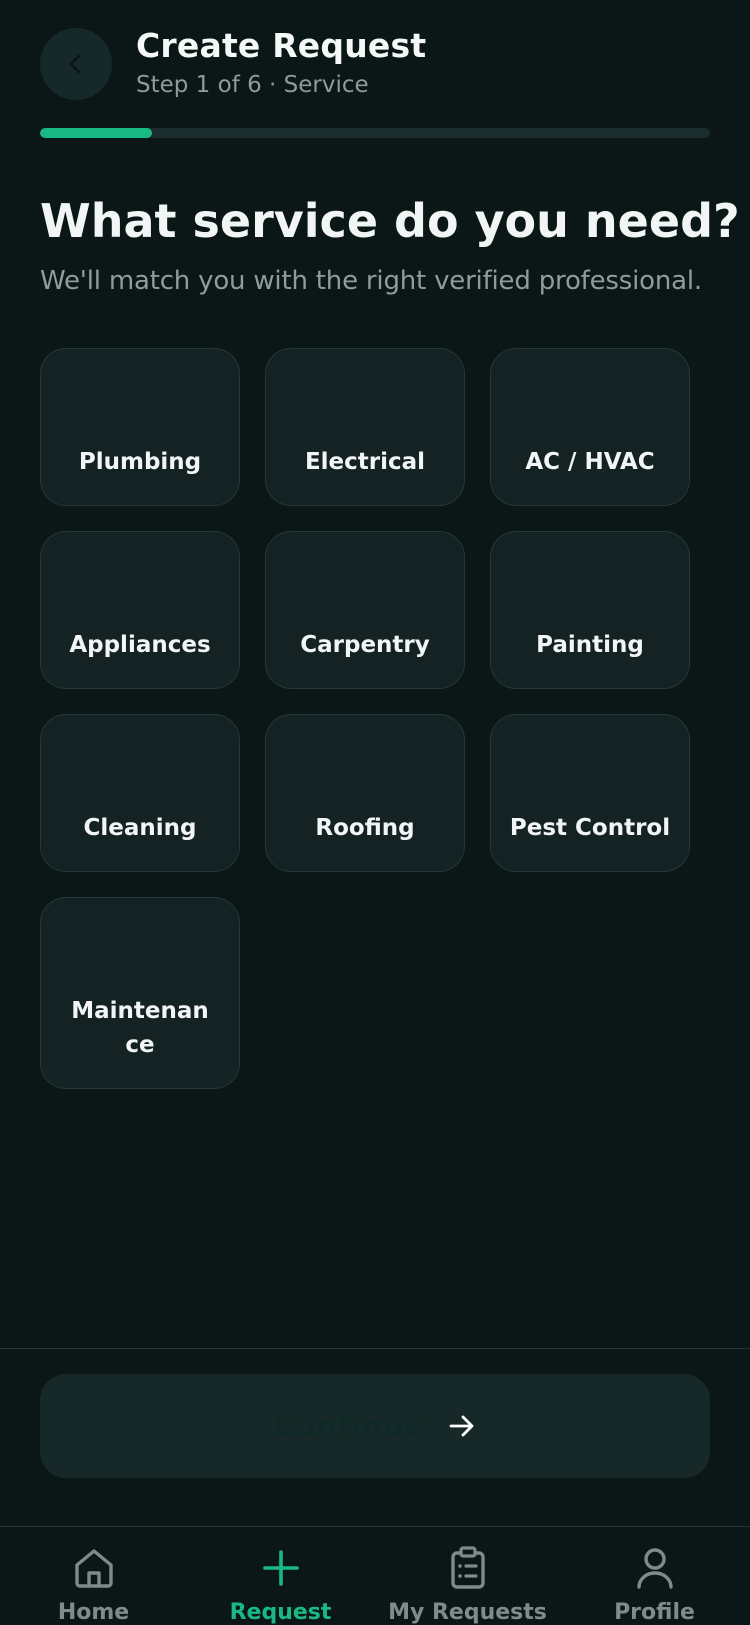 The image size is (750, 1625). I want to click on question-heading: What service do you need?, so click(390, 221).